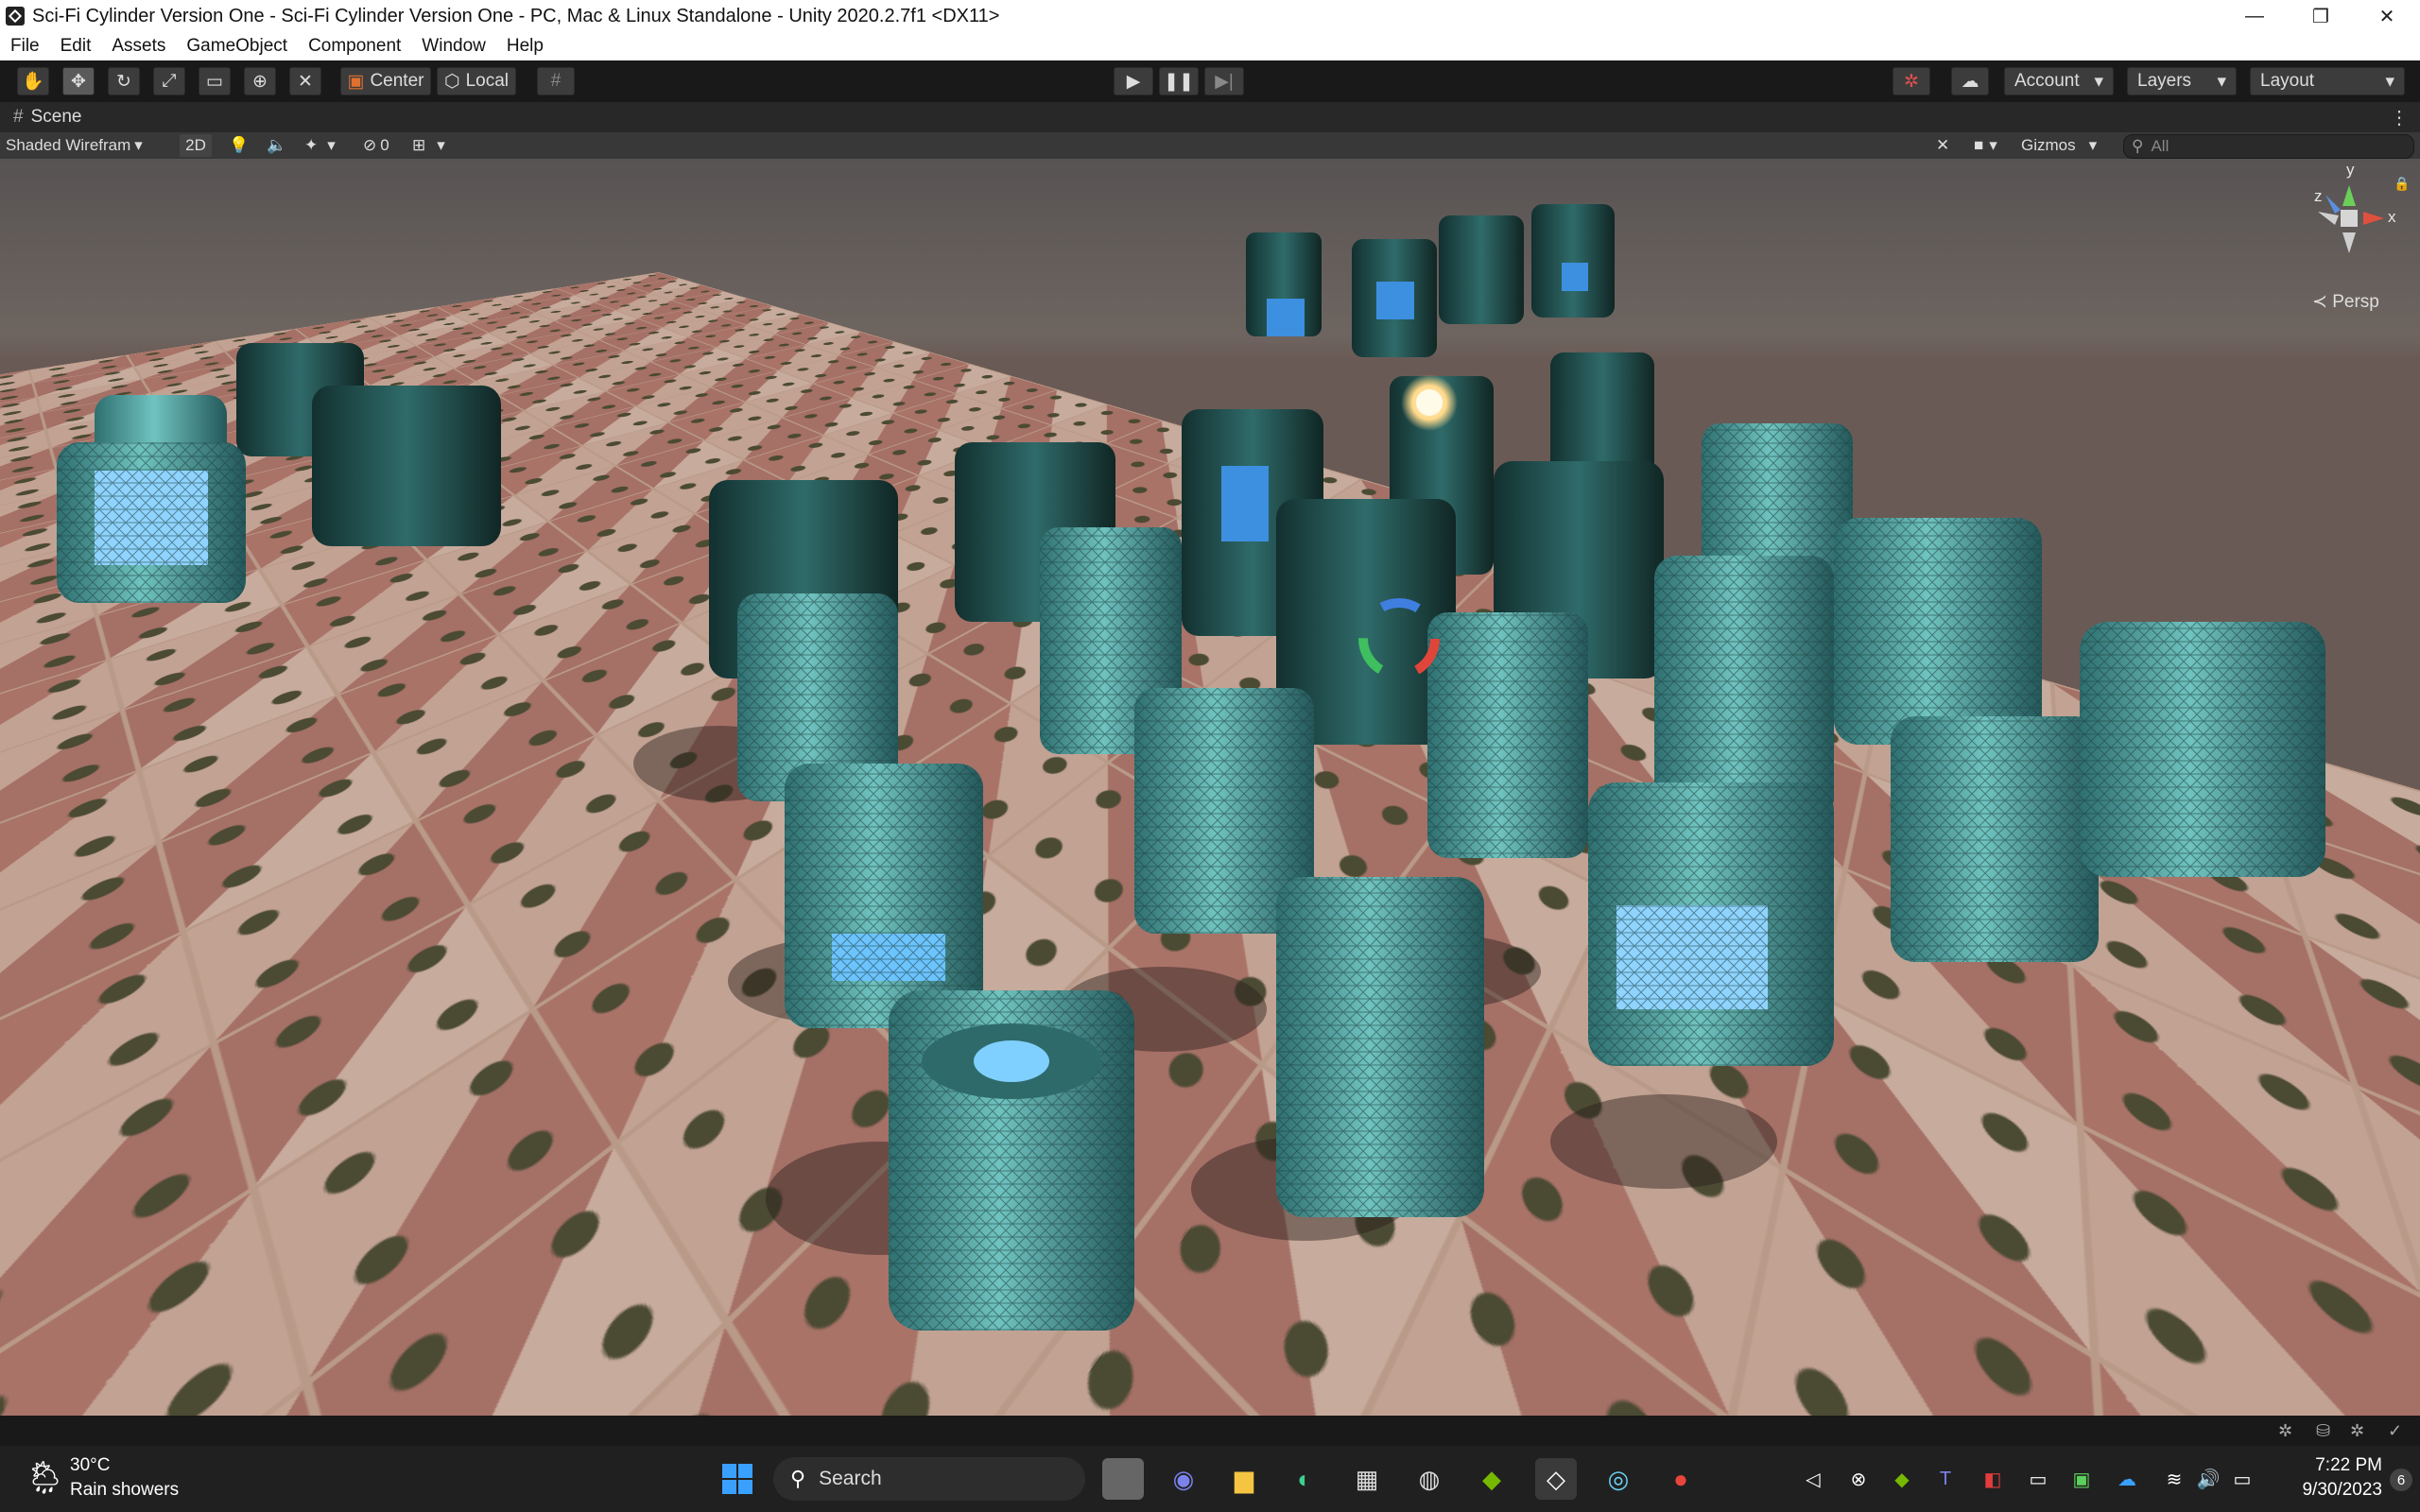 This screenshot has width=2420, height=1512. Describe the element at coordinates (1813, 1479) in the screenshot. I see `tray-unity-icon: ◁` at that location.